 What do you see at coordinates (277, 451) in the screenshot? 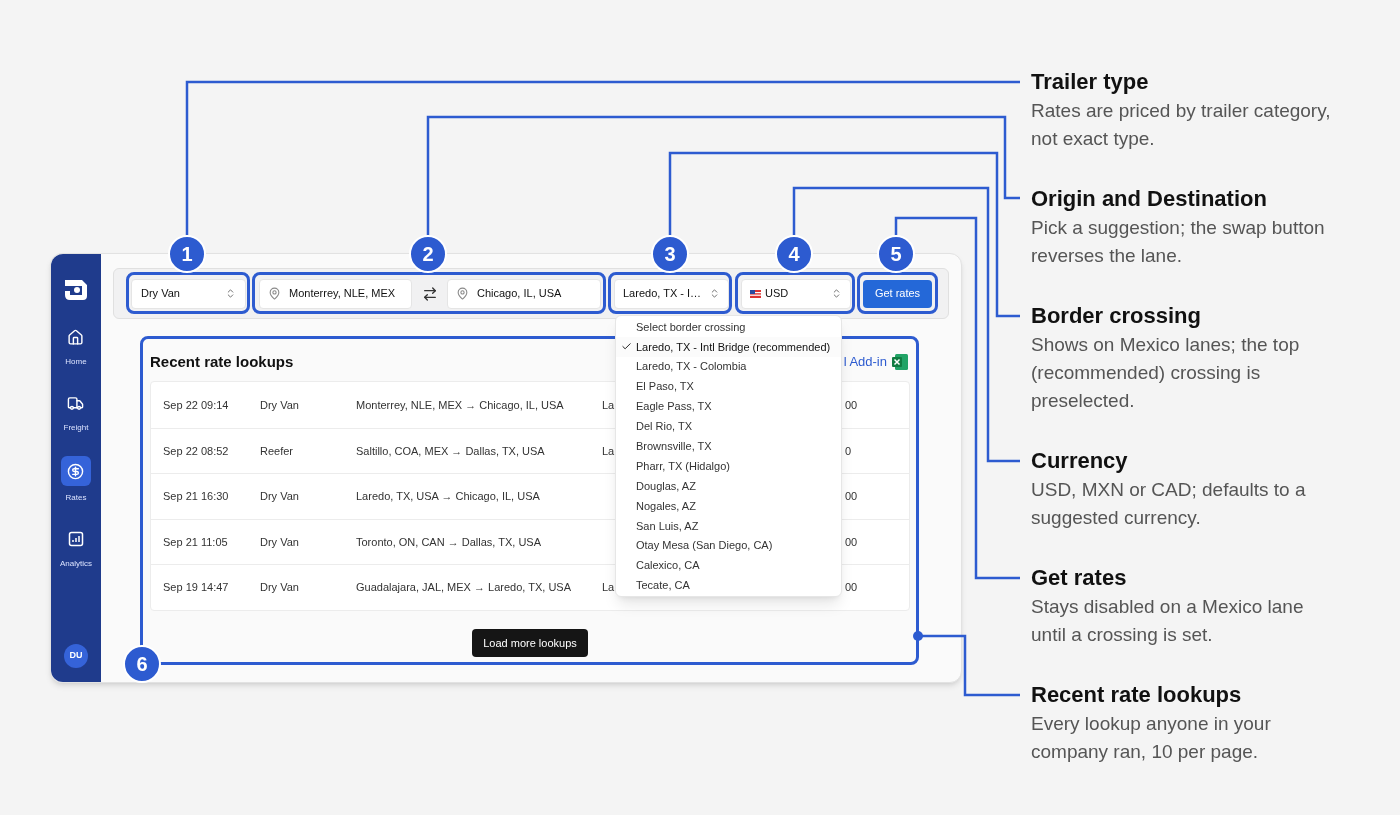
I see `table-cell-text: Reefer` at bounding box center [277, 451].